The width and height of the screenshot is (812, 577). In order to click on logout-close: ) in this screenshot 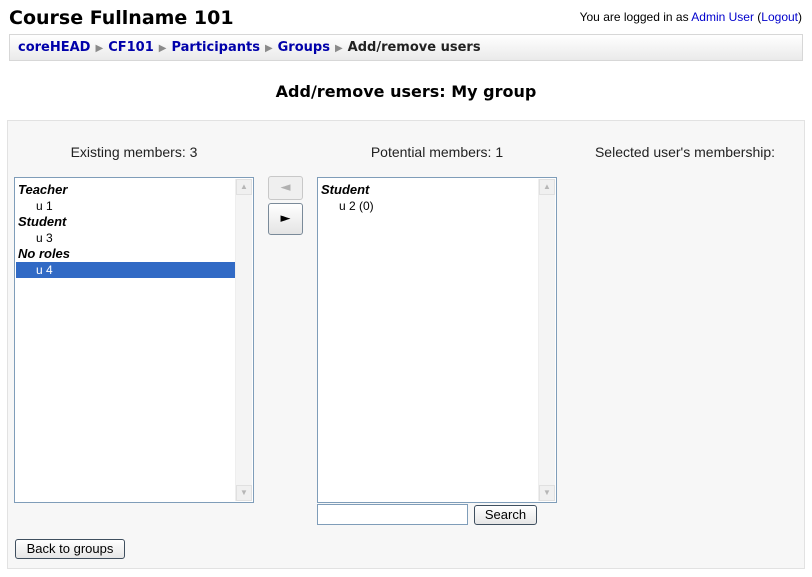, I will do `click(800, 17)`.